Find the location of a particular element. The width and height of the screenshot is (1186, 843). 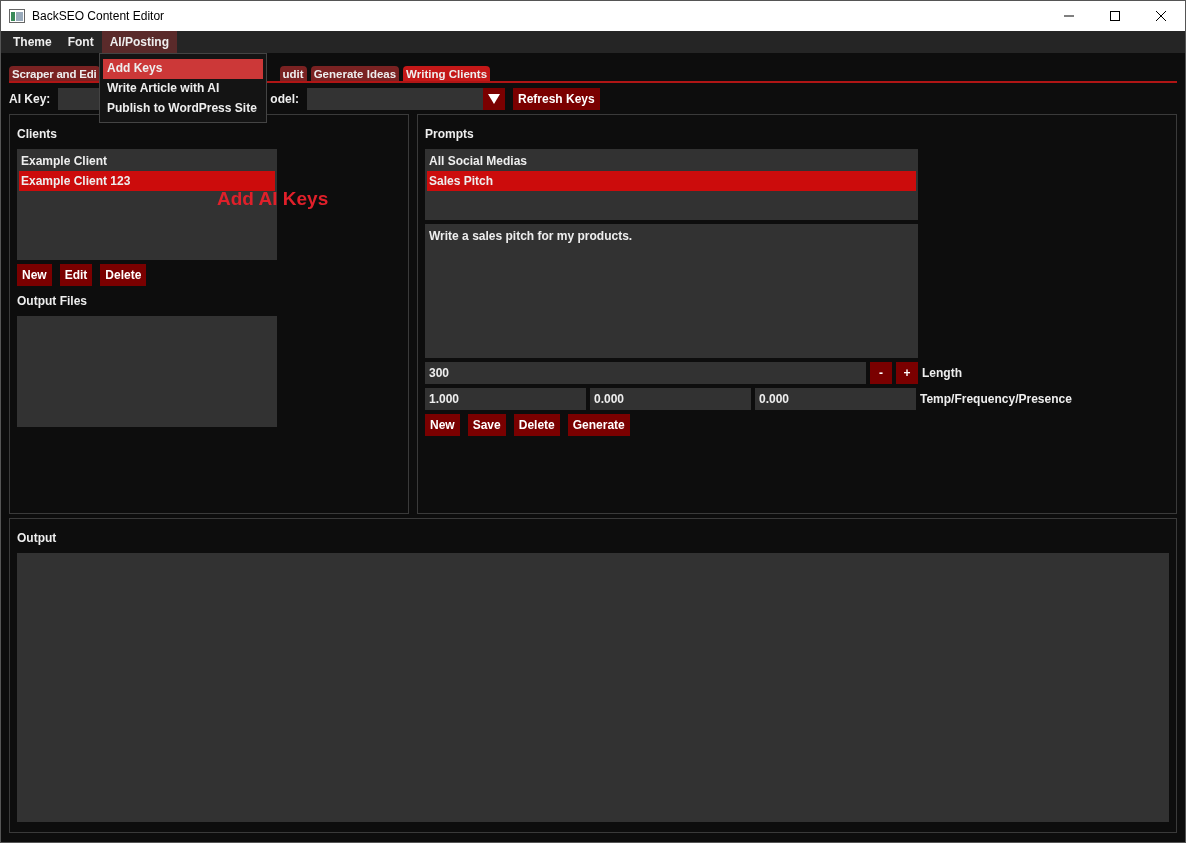

list-item: Sales Pitch is located at coordinates (671, 181).